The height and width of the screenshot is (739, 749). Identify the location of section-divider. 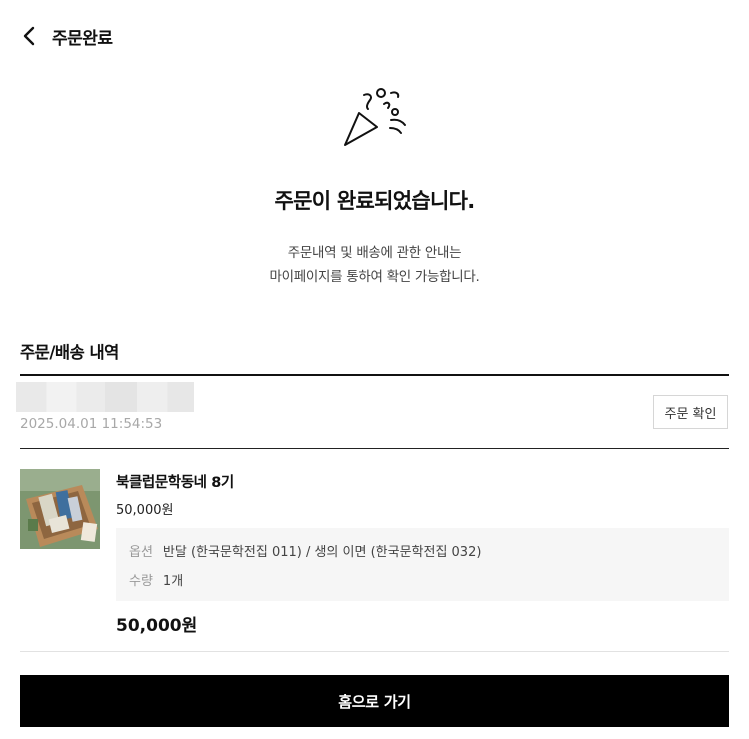
(374, 375).